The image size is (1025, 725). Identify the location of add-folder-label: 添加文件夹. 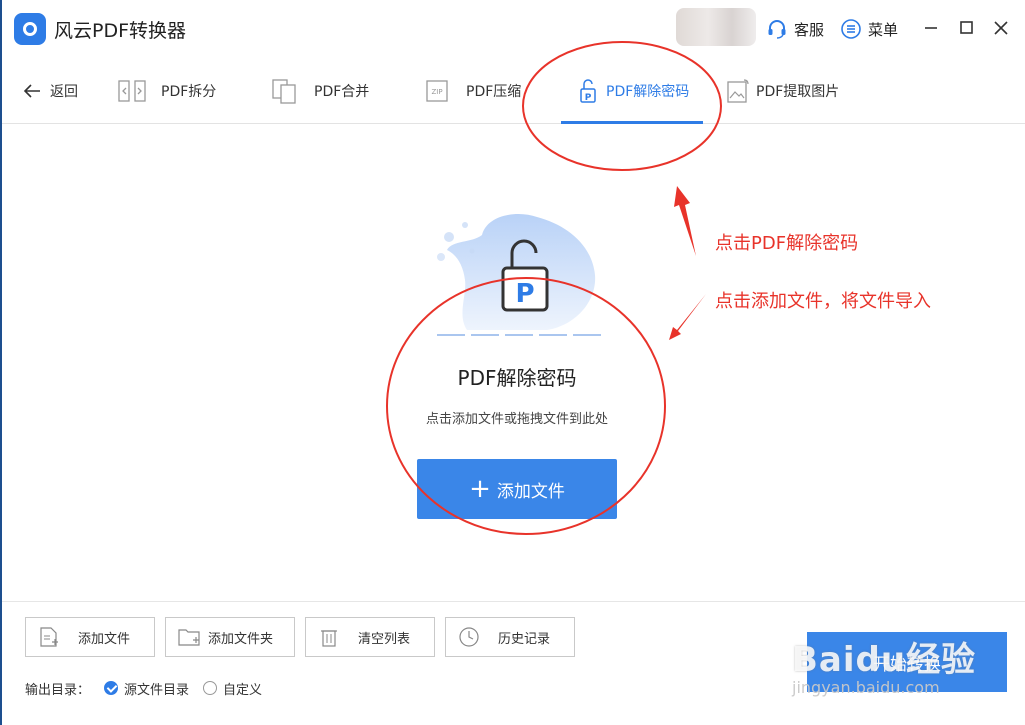
(241, 639).